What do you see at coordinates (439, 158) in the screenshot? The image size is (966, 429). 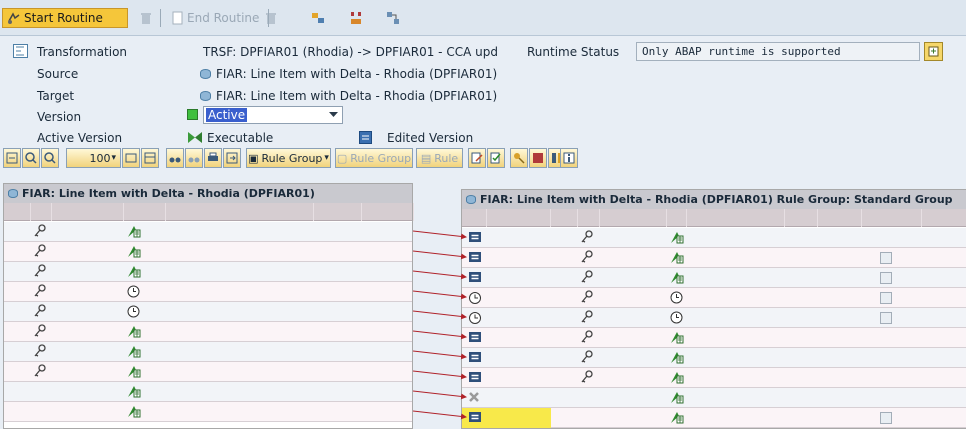 I see `rule-button: ▤ Rule` at bounding box center [439, 158].